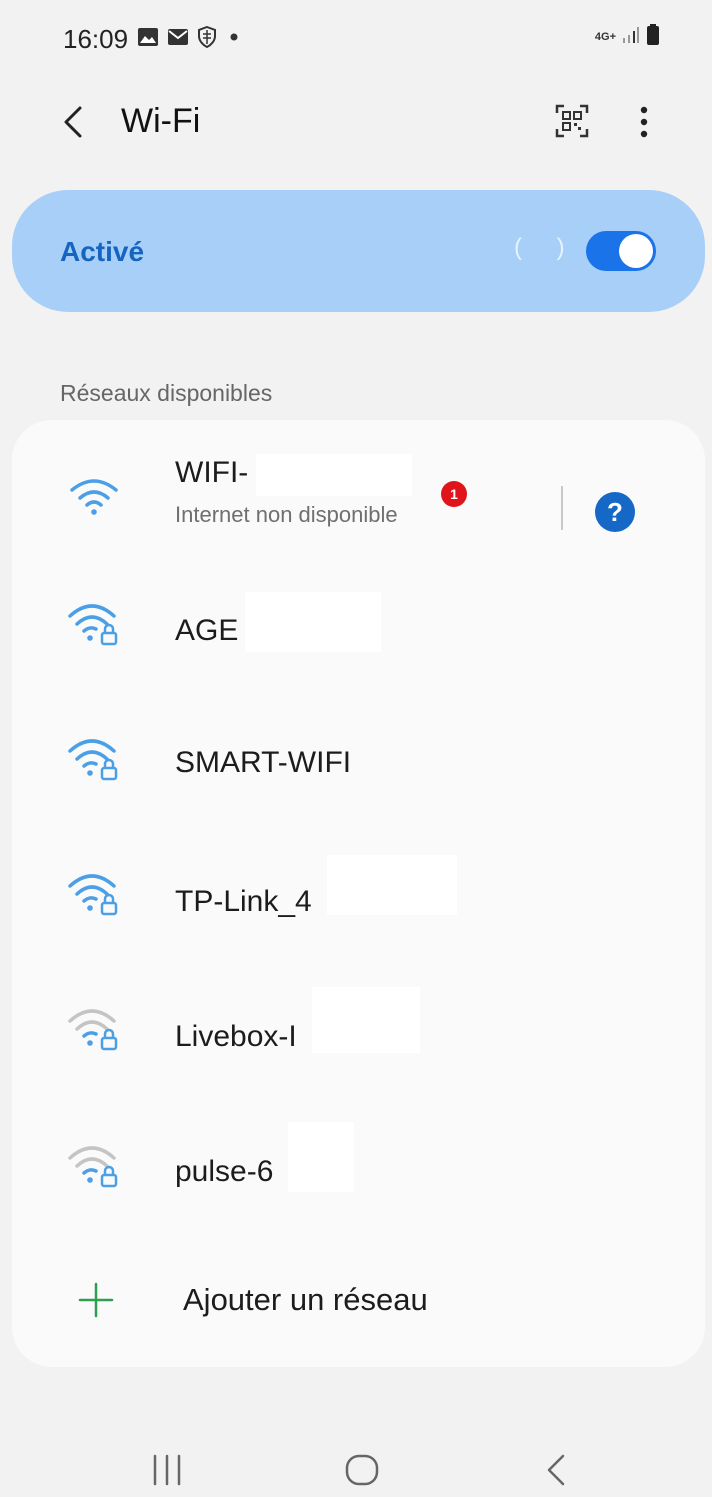 This screenshot has width=712, height=1497. I want to click on network-item-wifi: WIFI- Internet non disponible 1 ?, so click(358, 495).